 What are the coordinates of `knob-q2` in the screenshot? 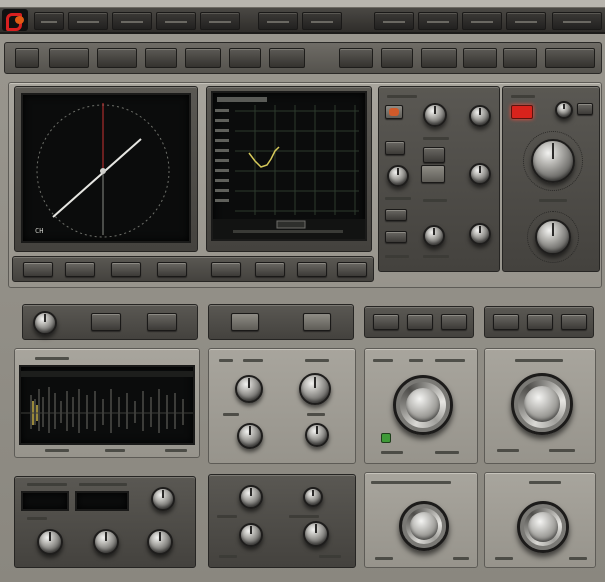 It's located at (313, 497).